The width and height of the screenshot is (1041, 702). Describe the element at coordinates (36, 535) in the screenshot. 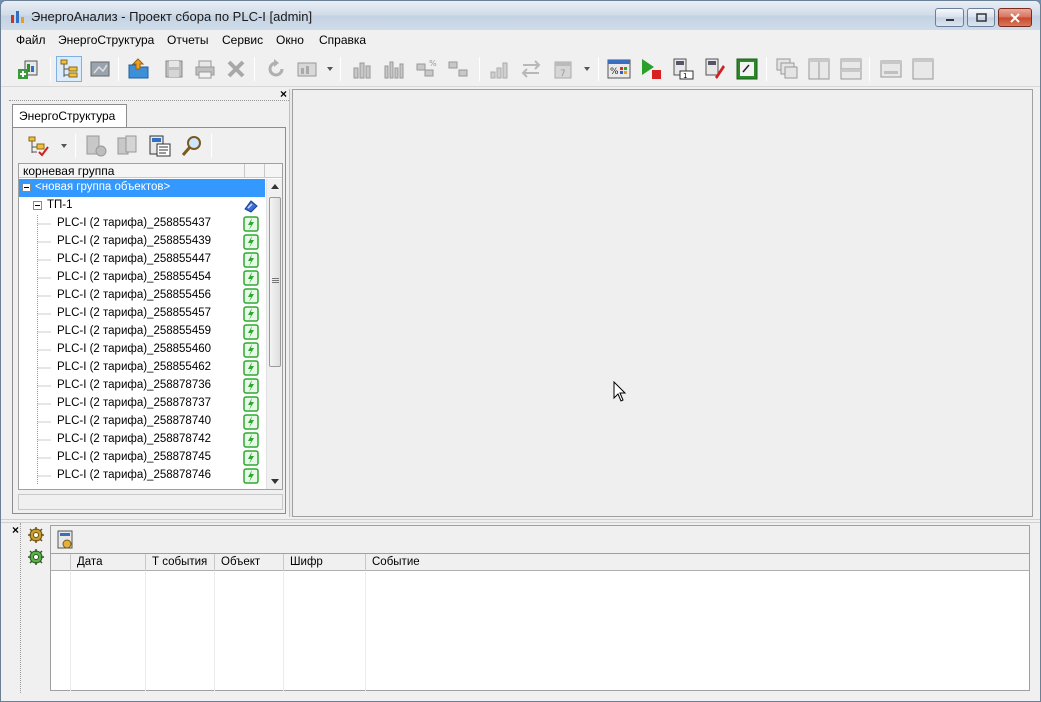

I see `gear-icon` at that location.